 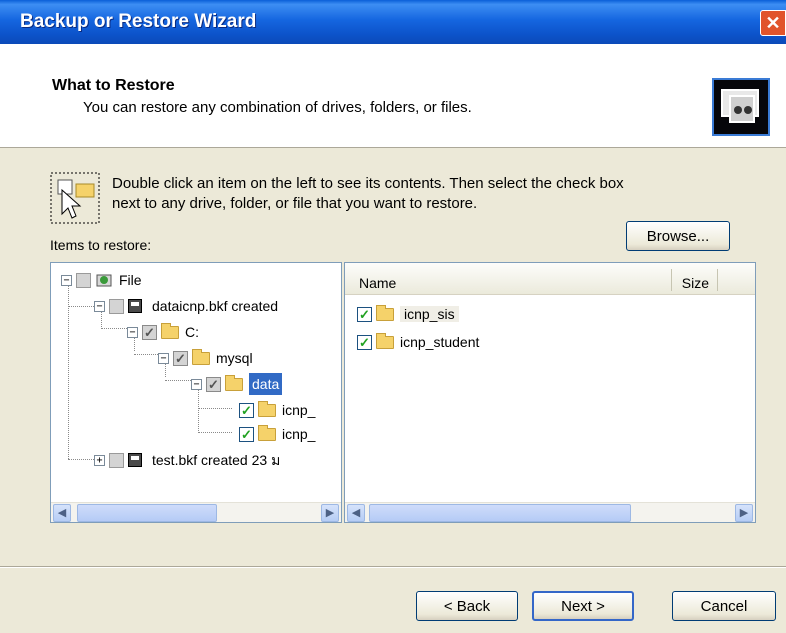 I want to click on drive-folder-icon, so click(x=171, y=332).